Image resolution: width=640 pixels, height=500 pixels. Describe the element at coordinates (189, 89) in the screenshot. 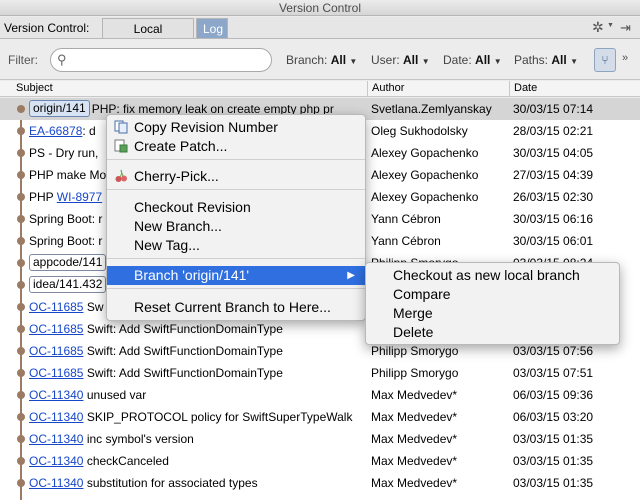

I see `column-subject: Subject` at that location.